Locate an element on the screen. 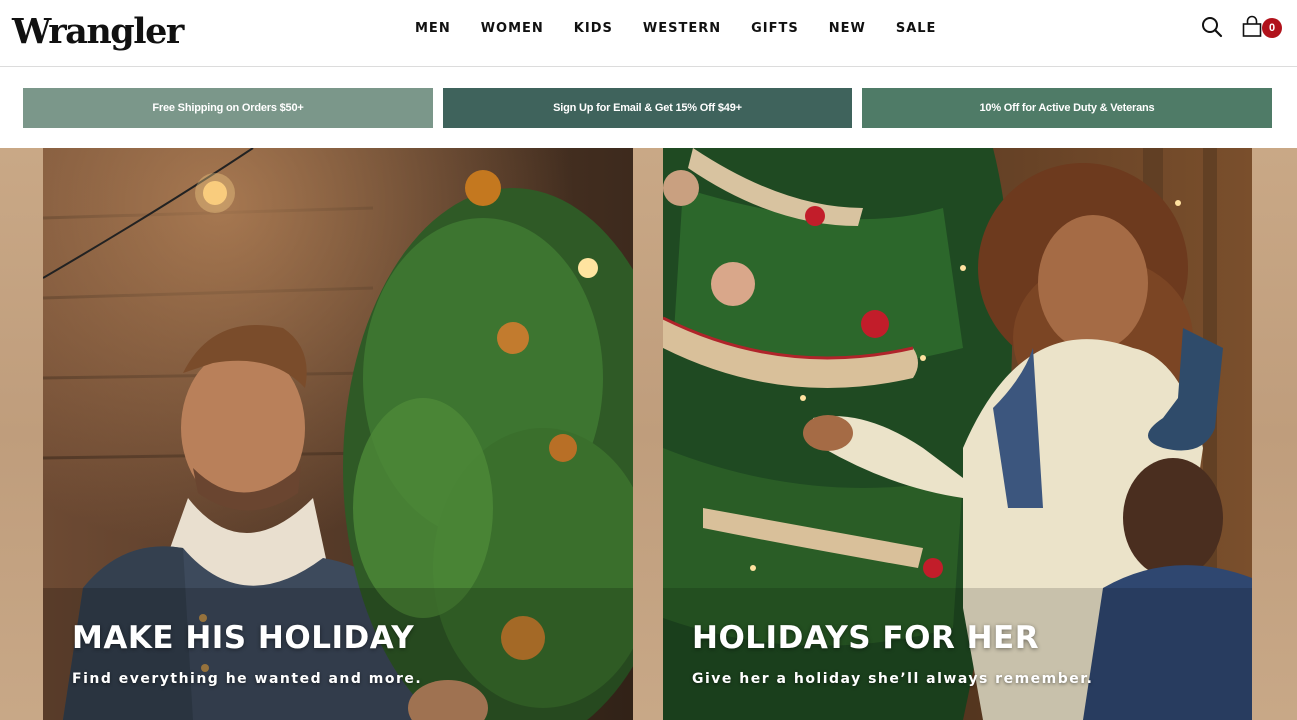 This screenshot has width=1297, height=720. cart-count-badge: 0 is located at coordinates (1272, 28).